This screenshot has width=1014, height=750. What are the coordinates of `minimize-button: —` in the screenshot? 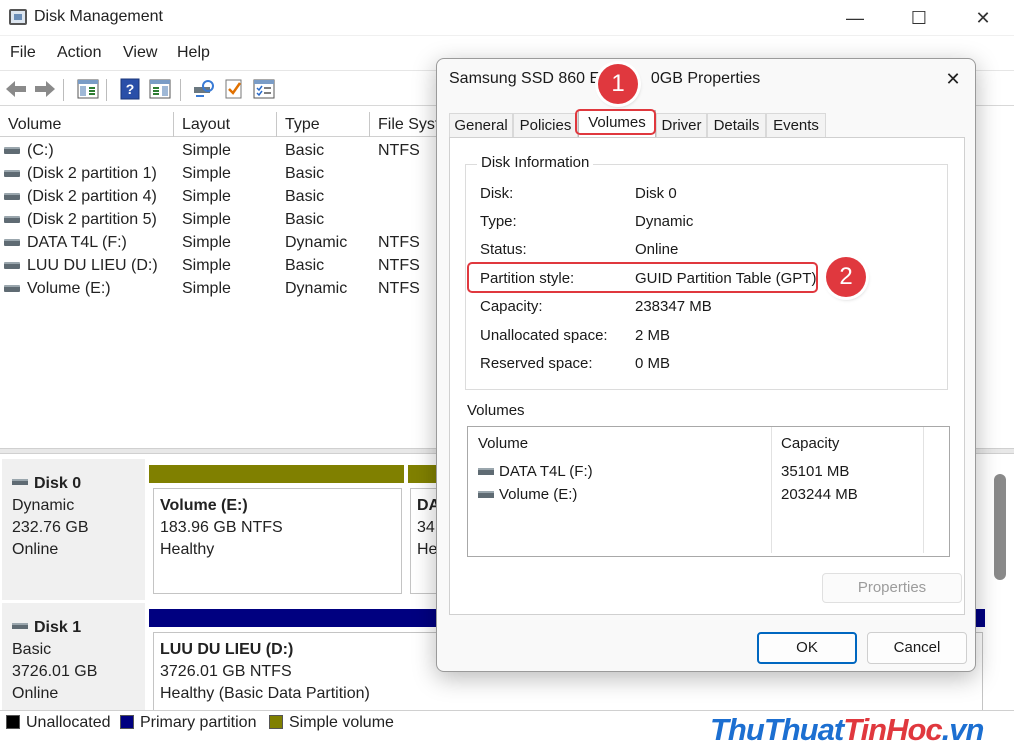 It's located at (855, 18).